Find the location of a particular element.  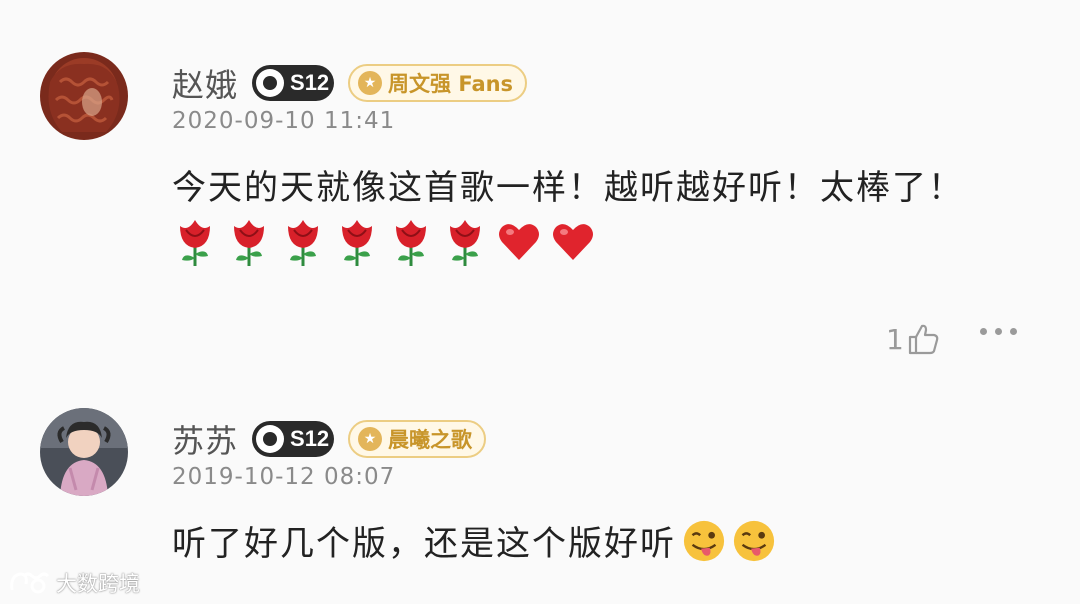

thumbs-up-icon is located at coordinates (923, 339).